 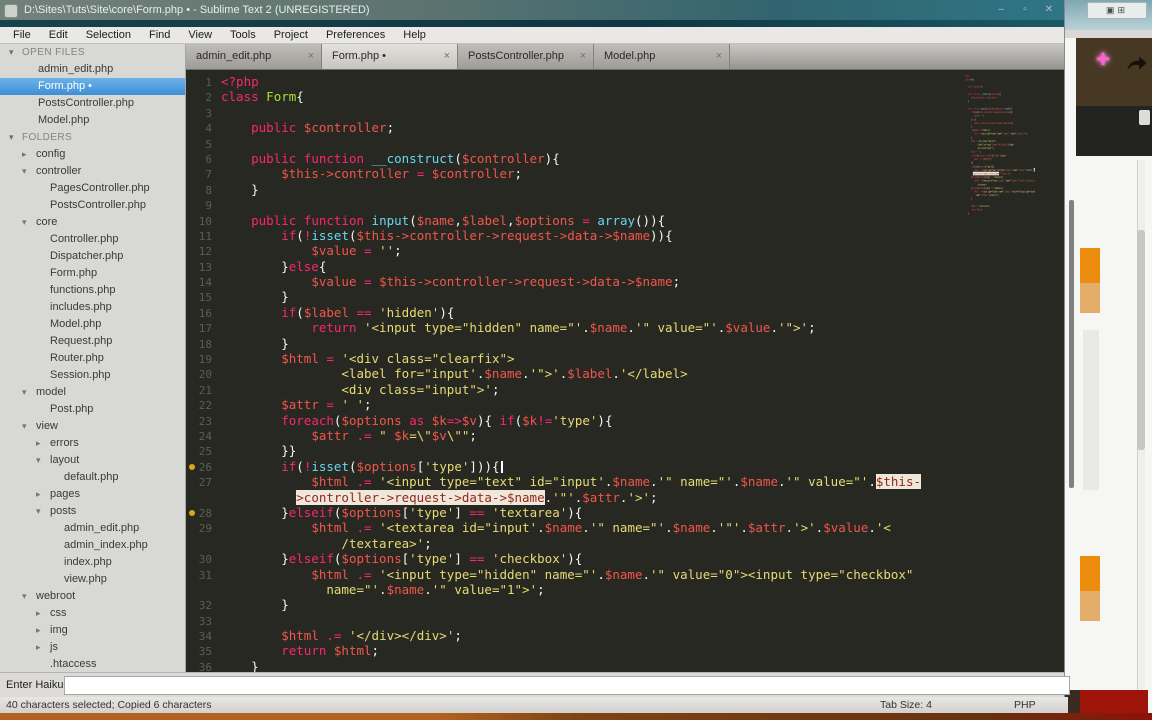 I want to click on tree-item-view-php: view.php, so click(x=92, y=579).